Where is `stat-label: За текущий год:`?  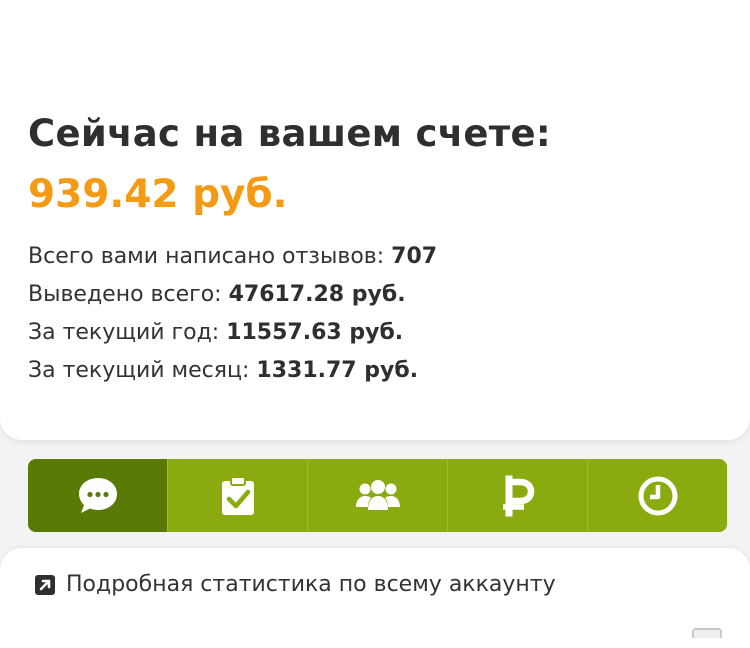 stat-label: За текущий год: is located at coordinates (127, 332).